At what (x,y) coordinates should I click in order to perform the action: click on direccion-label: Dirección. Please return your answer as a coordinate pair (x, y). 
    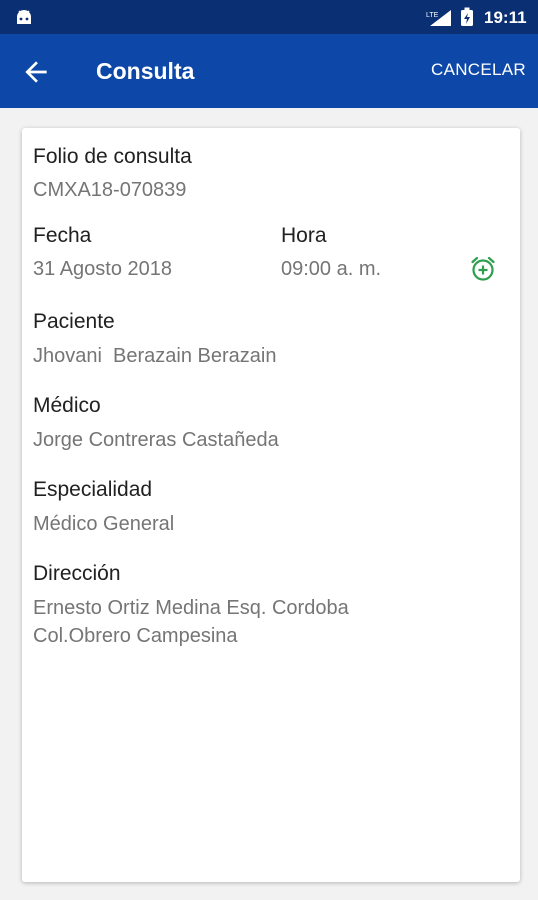
    Looking at the image, I should click on (77, 573).